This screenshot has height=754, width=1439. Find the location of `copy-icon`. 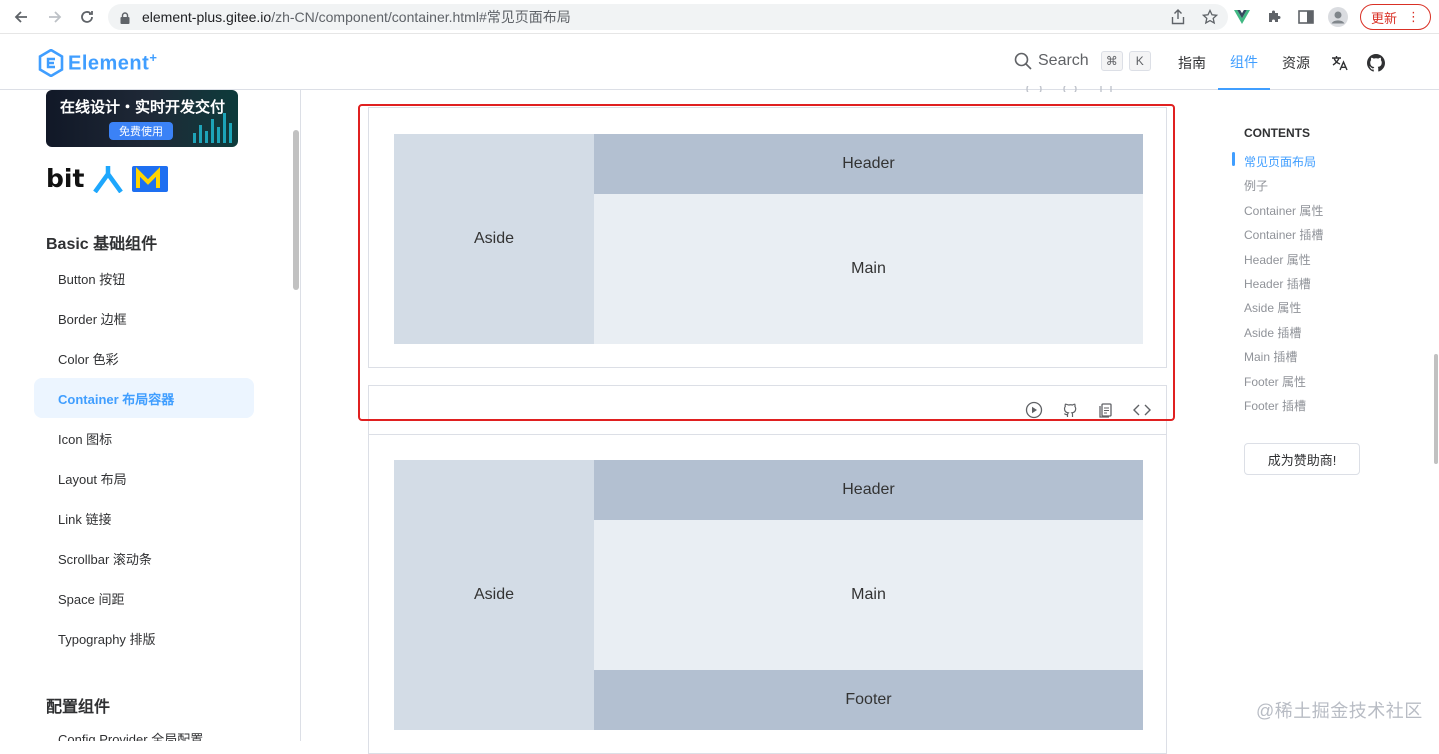

copy-icon is located at coordinates (1106, 89).